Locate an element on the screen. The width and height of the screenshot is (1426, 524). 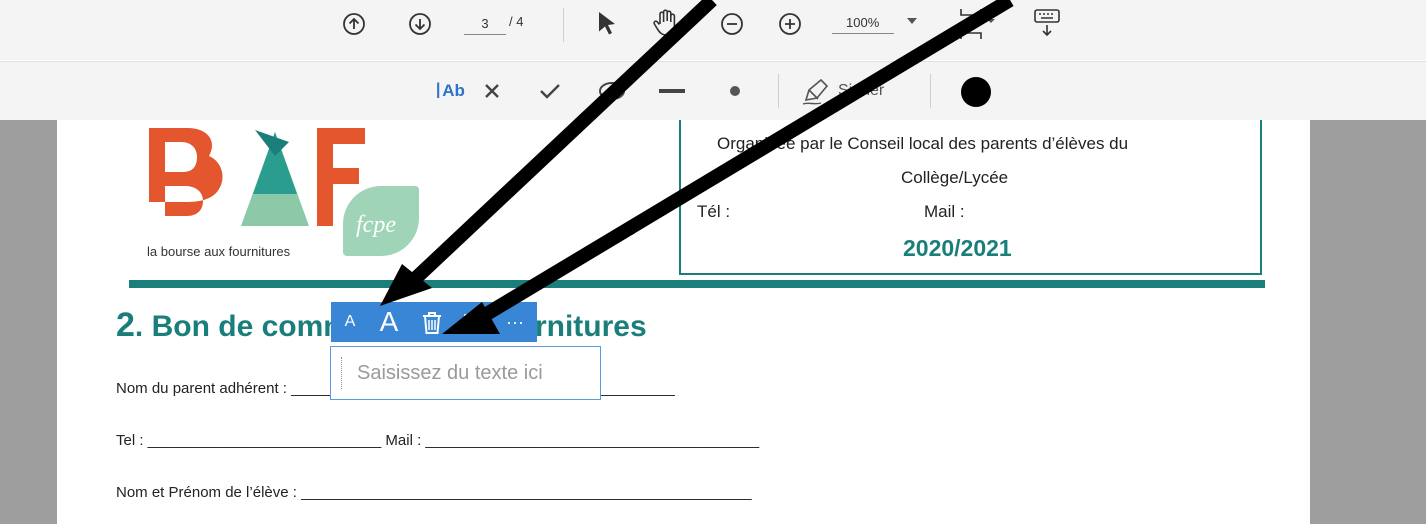
keyboard-down-icon is located at coordinates (1047, 23).